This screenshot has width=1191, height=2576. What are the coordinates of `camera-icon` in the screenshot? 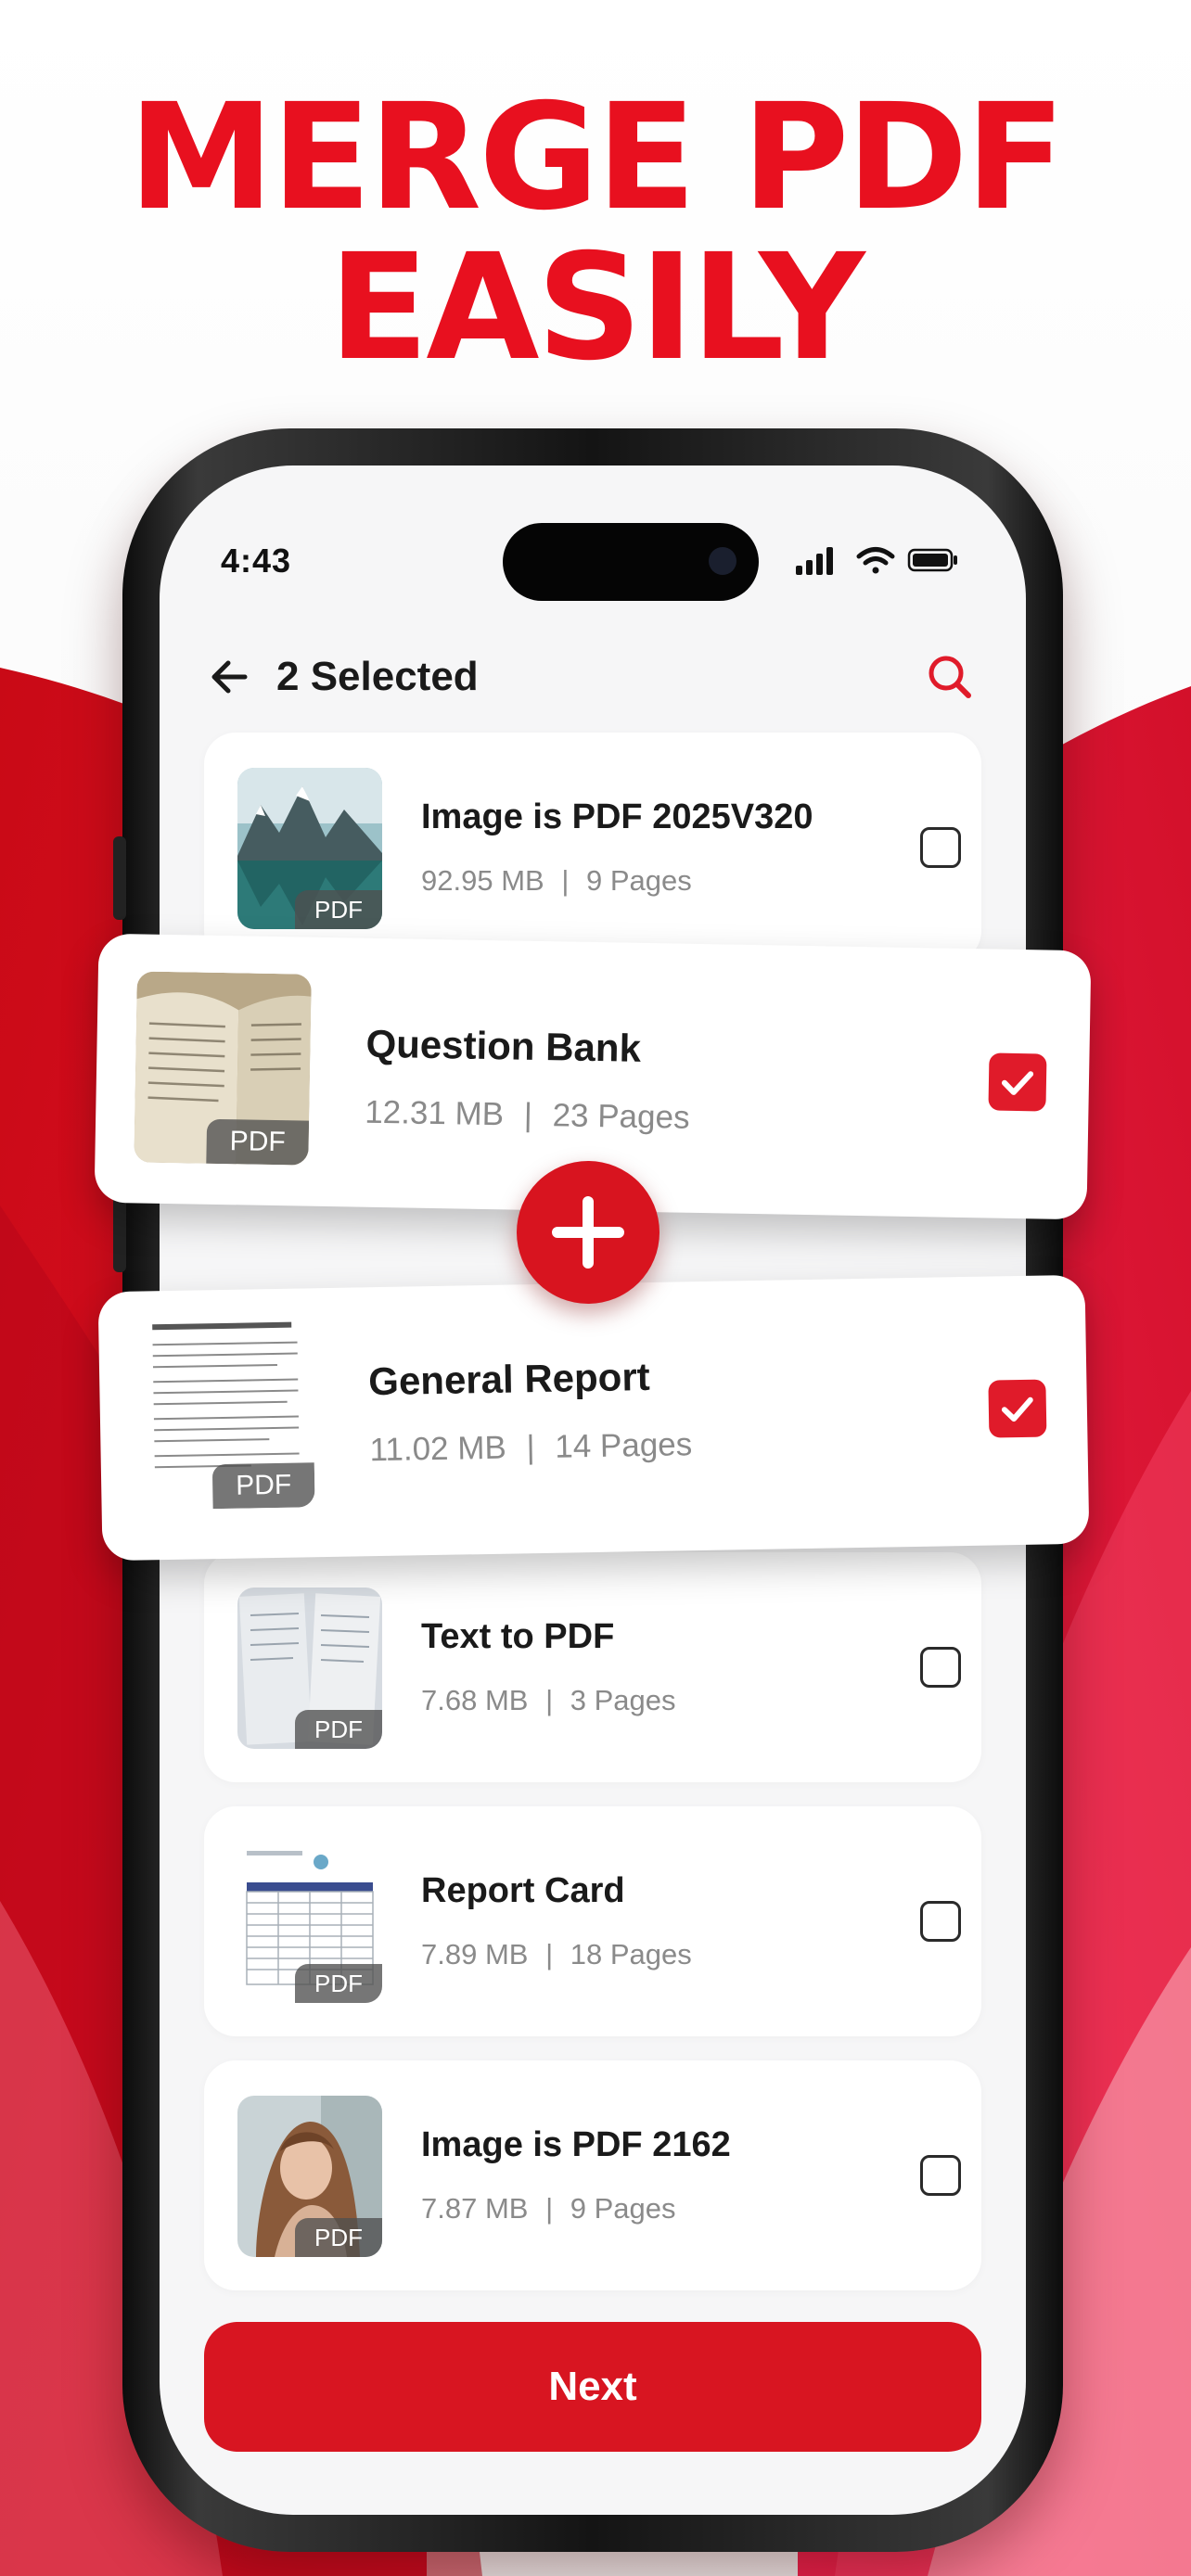 It's located at (722, 561).